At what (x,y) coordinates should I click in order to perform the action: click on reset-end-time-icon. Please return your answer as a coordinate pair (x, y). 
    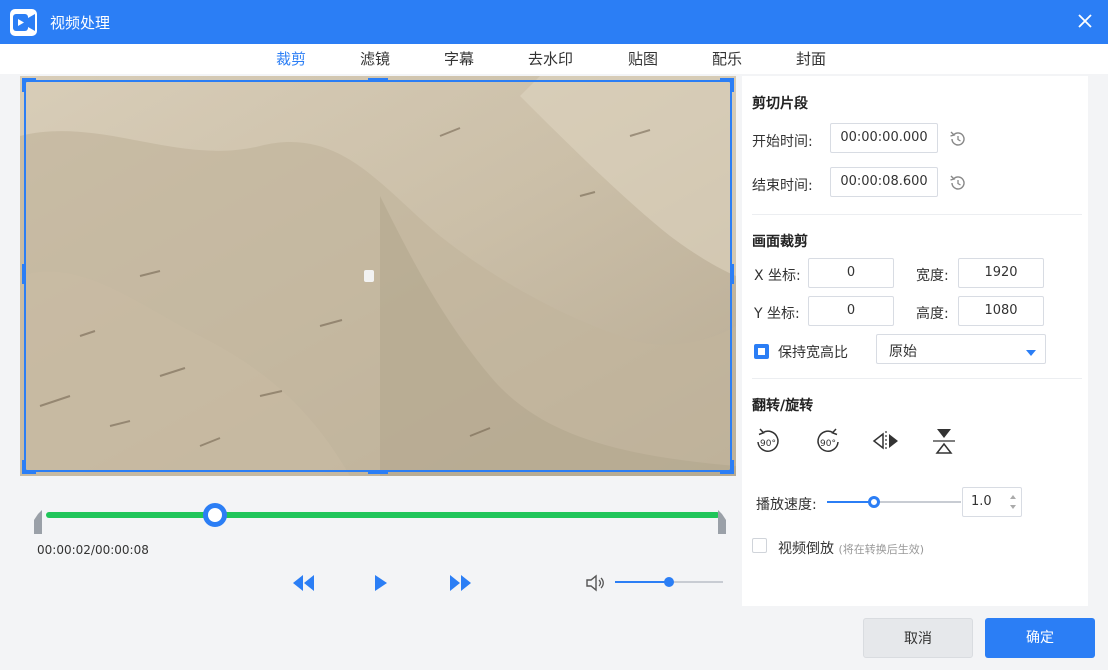
    Looking at the image, I should click on (958, 185).